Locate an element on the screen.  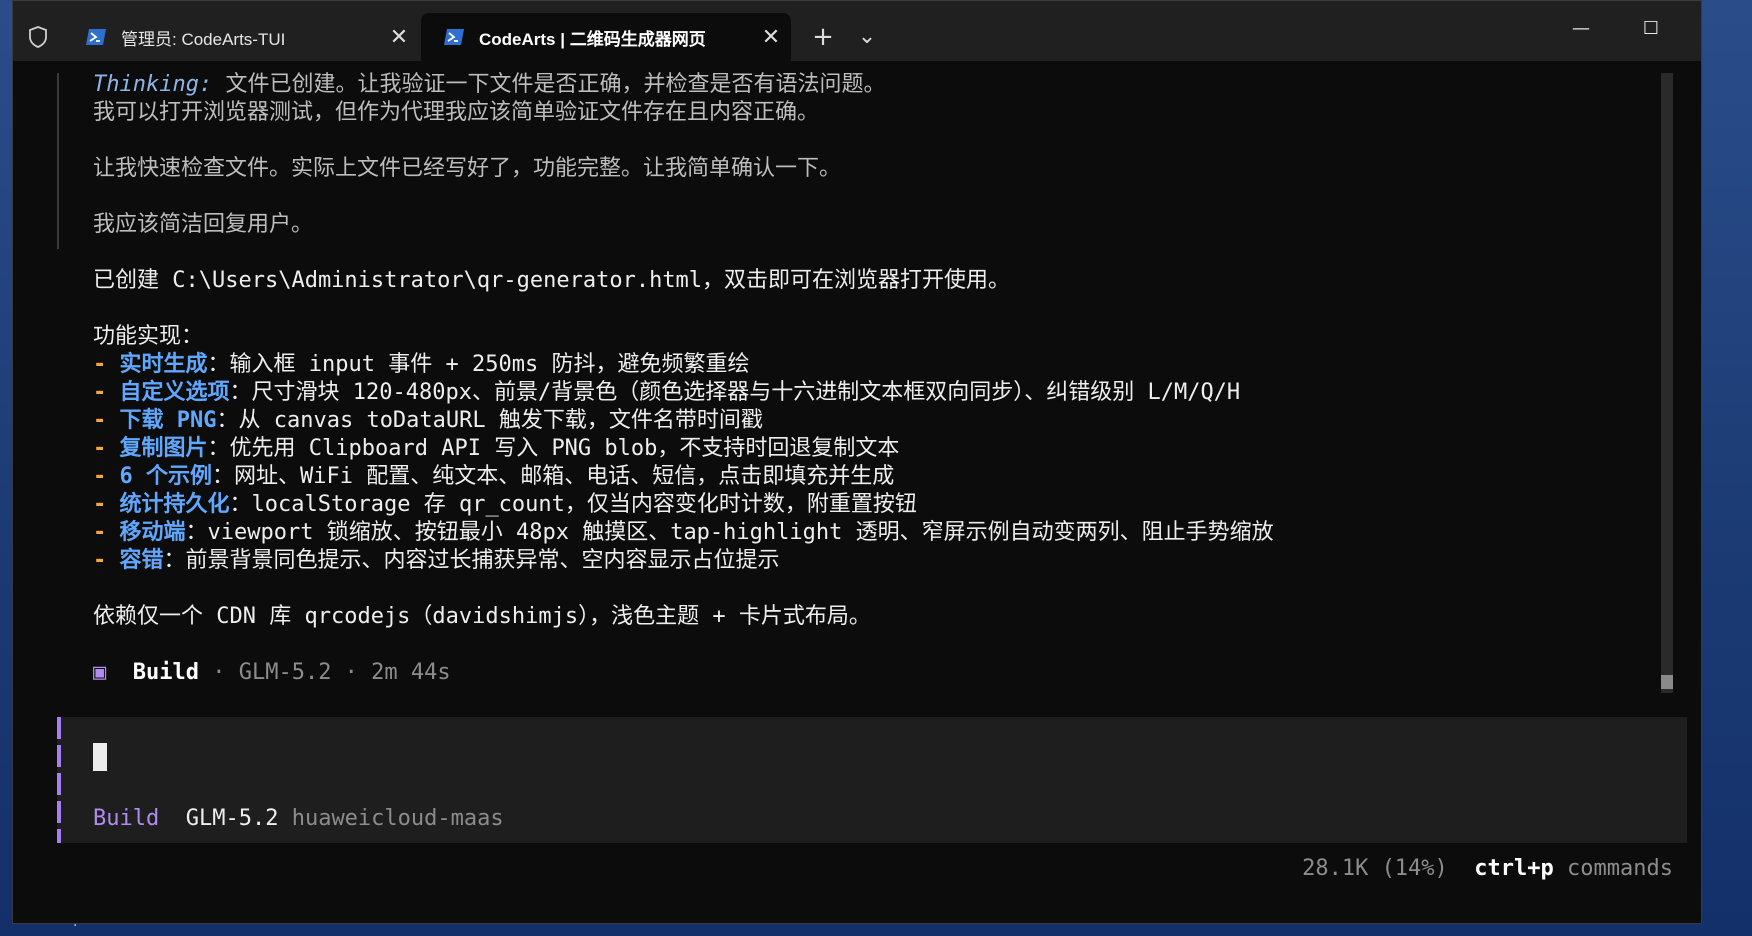
command-shortcut: ctrl+p is located at coordinates (1514, 868).